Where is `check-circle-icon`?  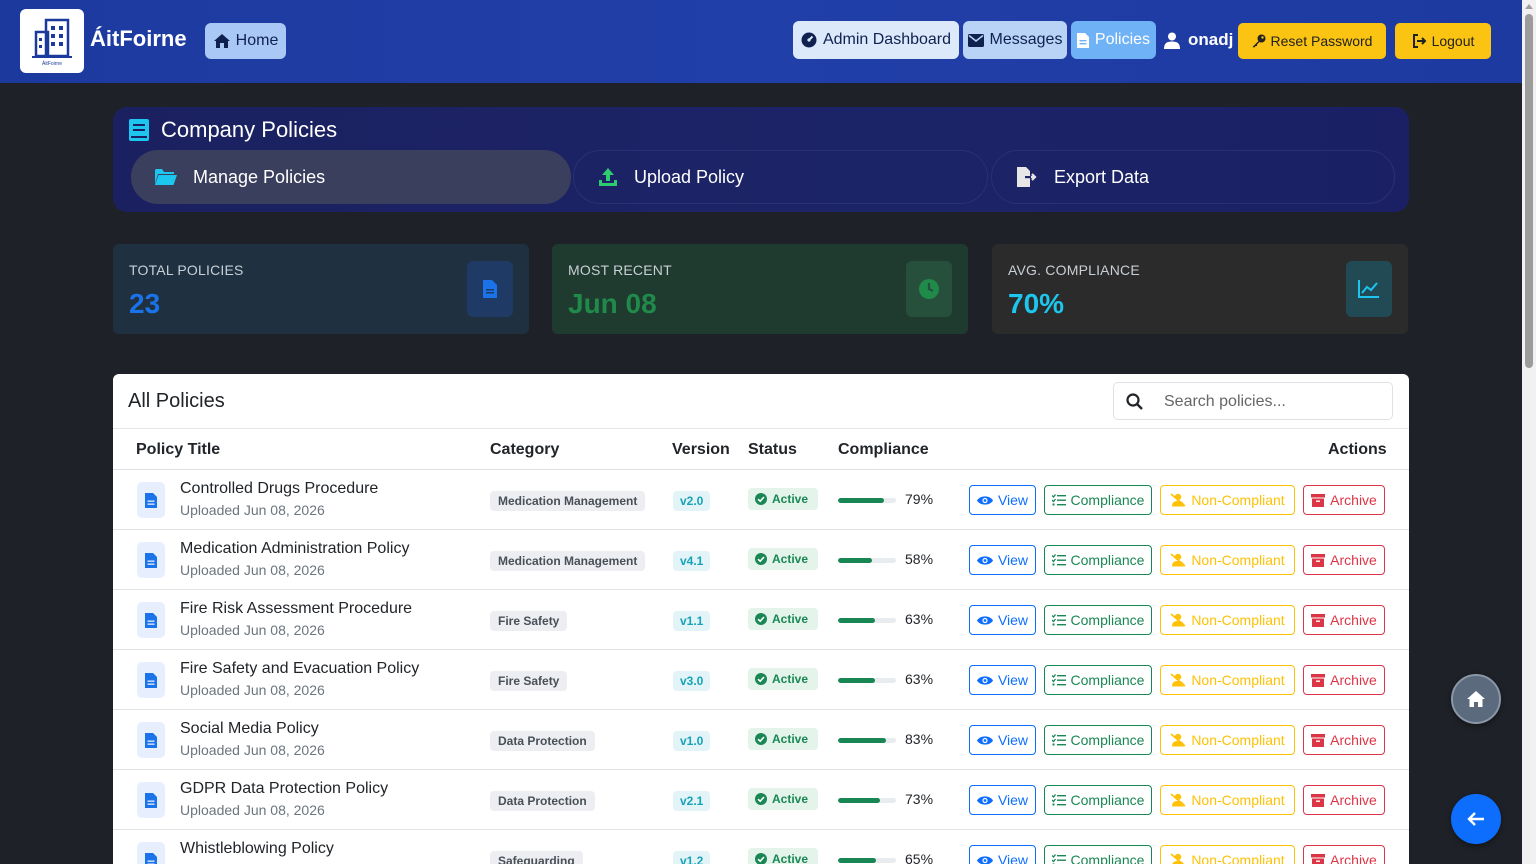
check-circle-icon is located at coordinates (761, 858).